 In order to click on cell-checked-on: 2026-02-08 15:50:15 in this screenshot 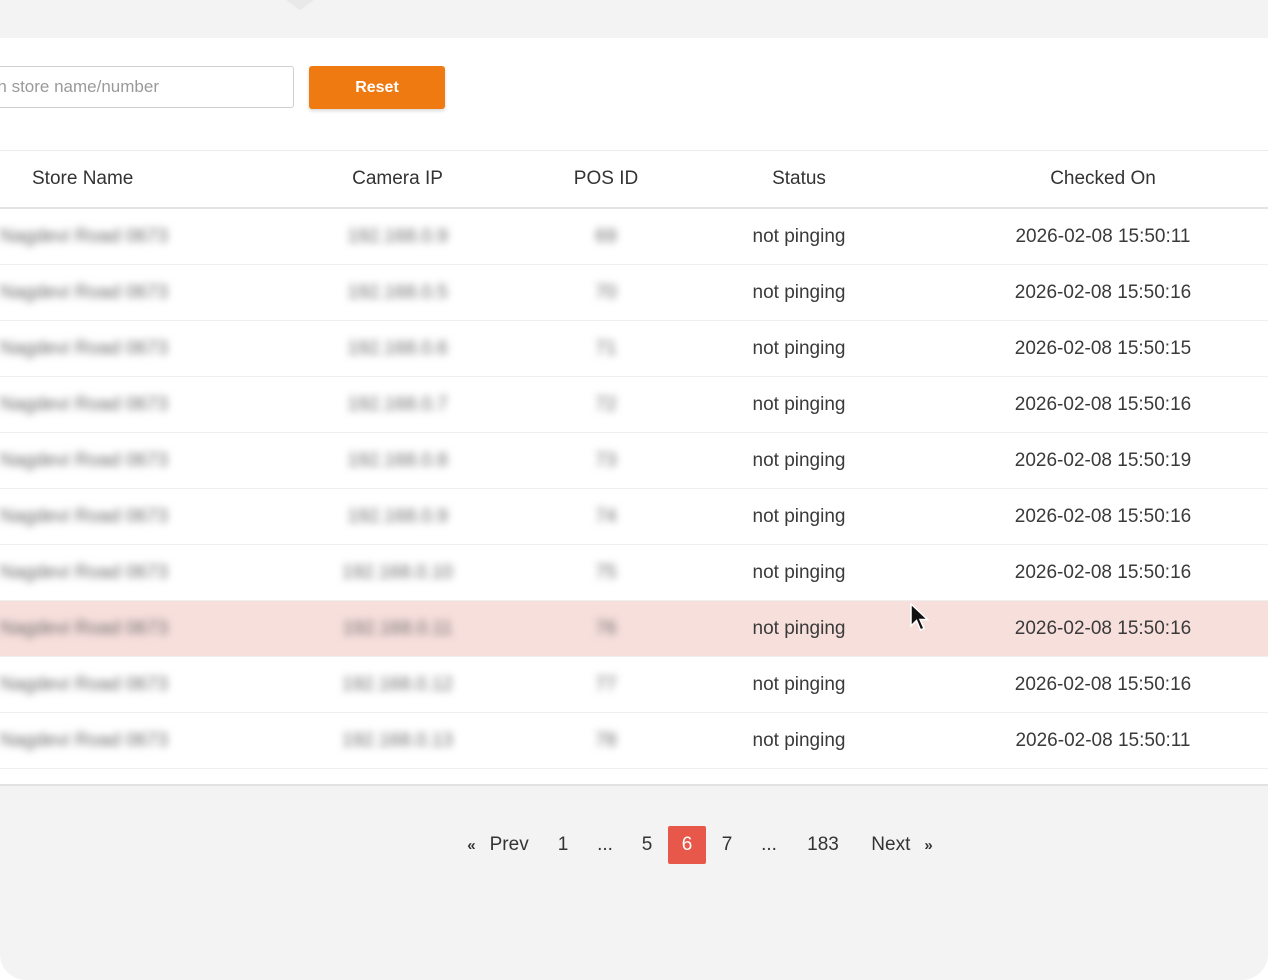, I will do `click(1103, 348)`.